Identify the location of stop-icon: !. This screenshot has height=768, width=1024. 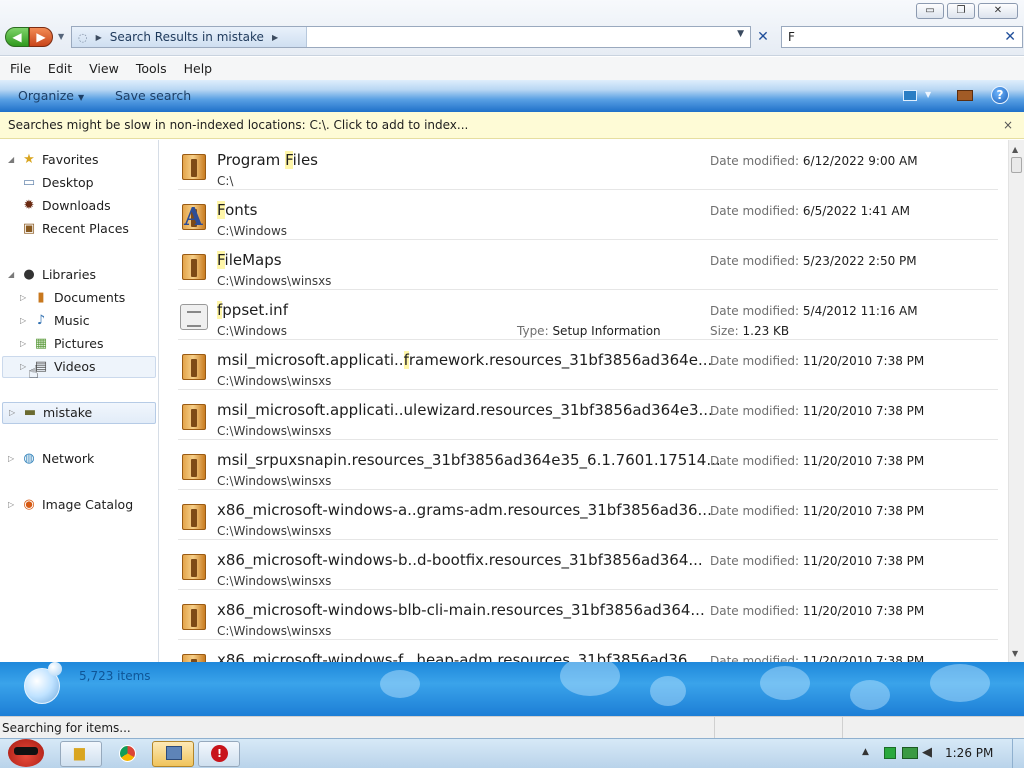
(219, 753).